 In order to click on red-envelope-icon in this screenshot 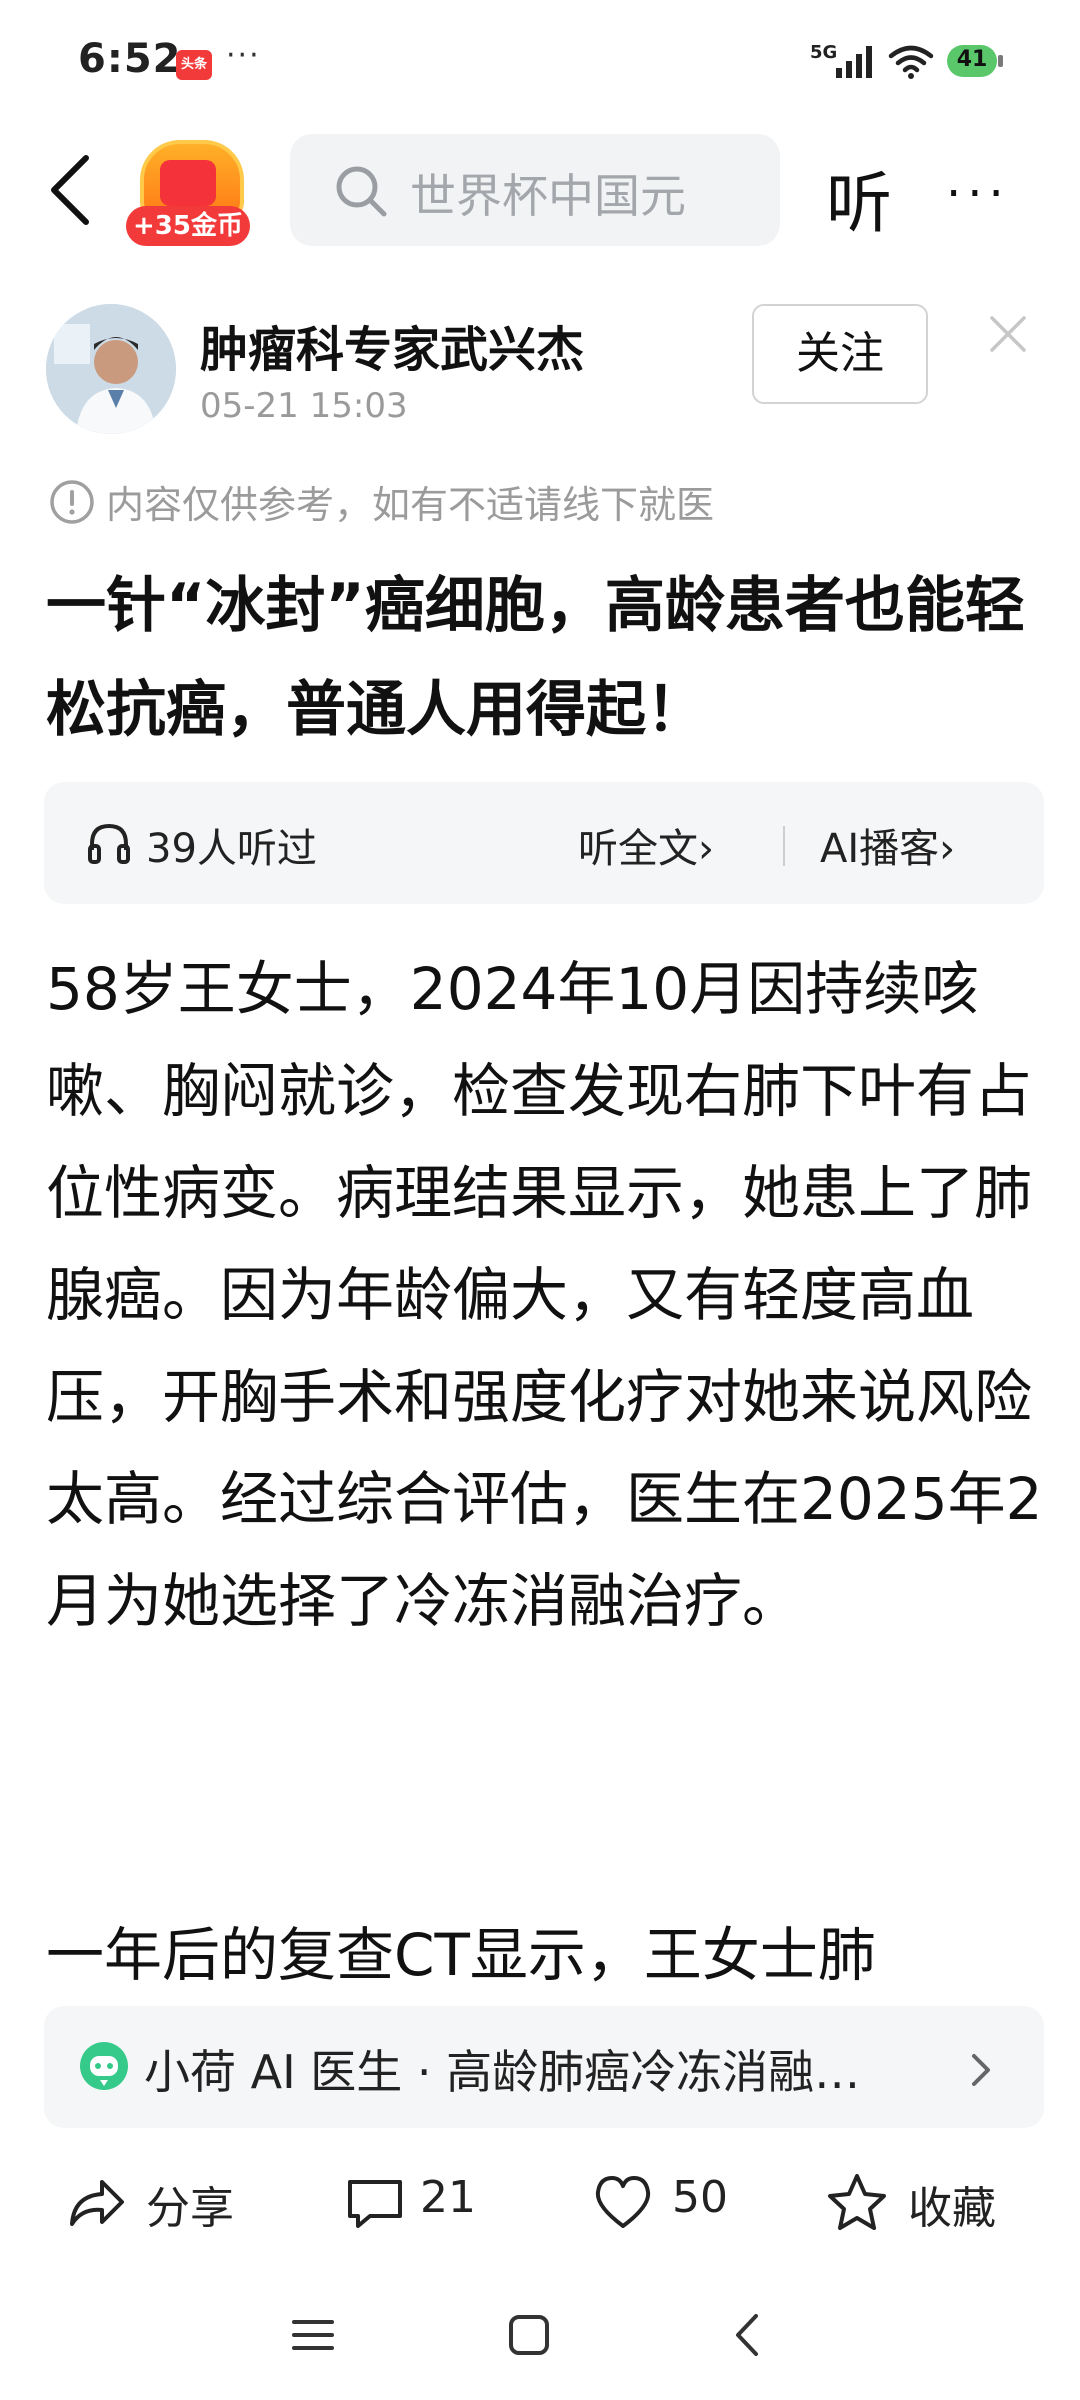, I will do `click(188, 183)`.